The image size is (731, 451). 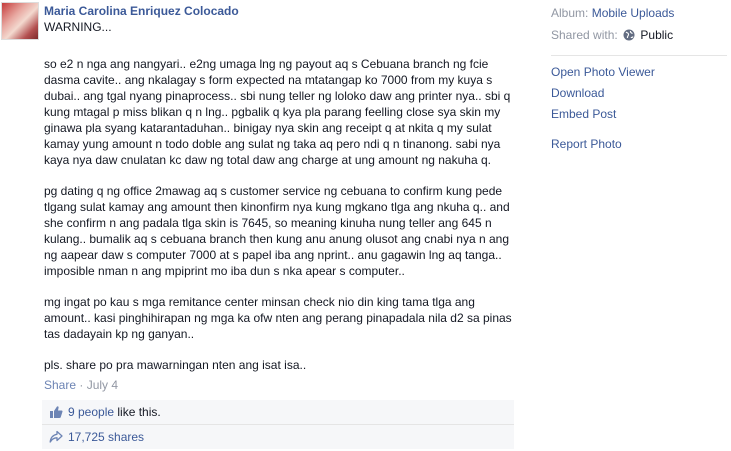 I want to click on share-link: Share, so click(x=60, y=385).